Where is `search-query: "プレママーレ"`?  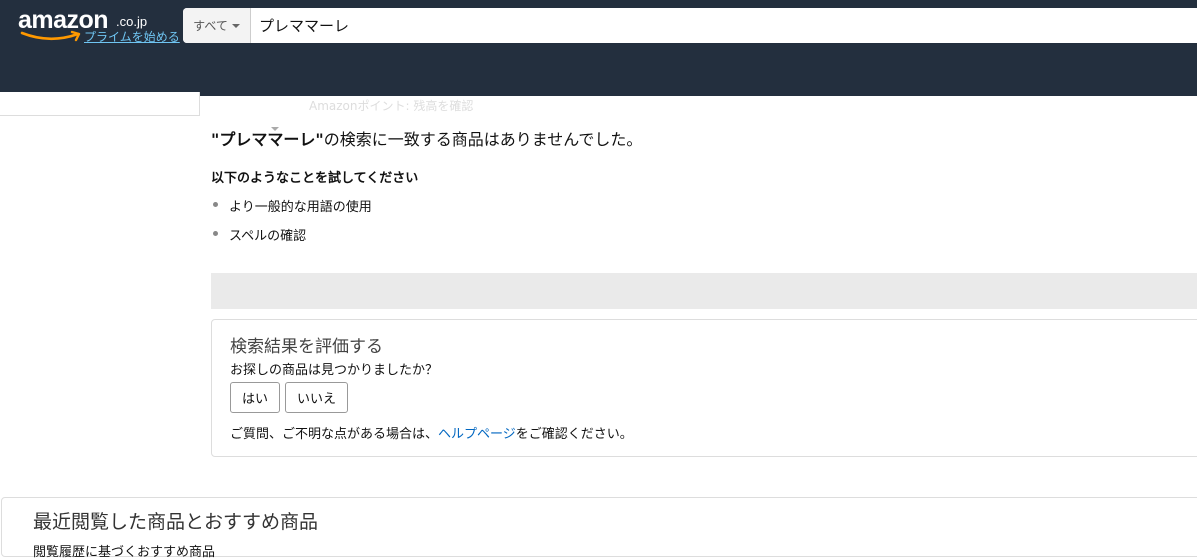 search-query: "プレママーレ" is located at coordinates (267, 139).